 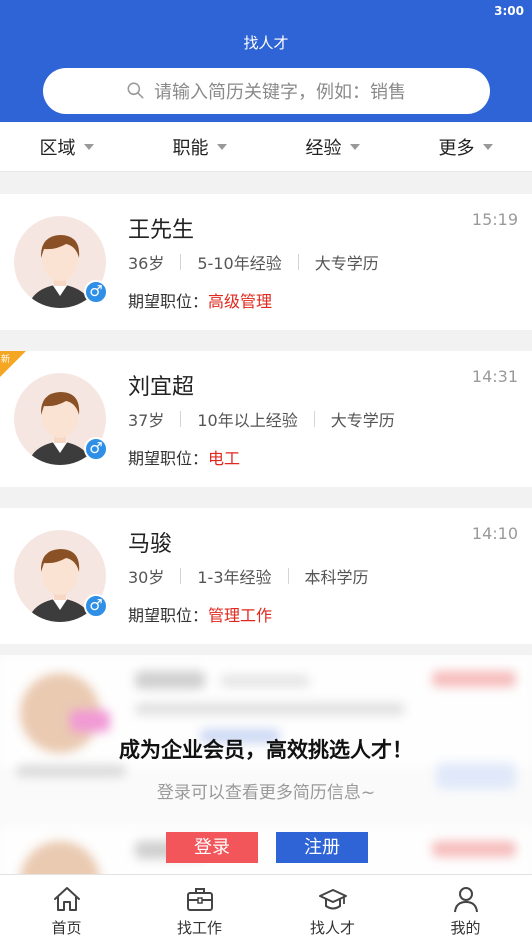 What do you see at coordinates (240, 615) in the screenshot?
I see `expected-position-value: 管理工作` at bounding box center [240, 615].